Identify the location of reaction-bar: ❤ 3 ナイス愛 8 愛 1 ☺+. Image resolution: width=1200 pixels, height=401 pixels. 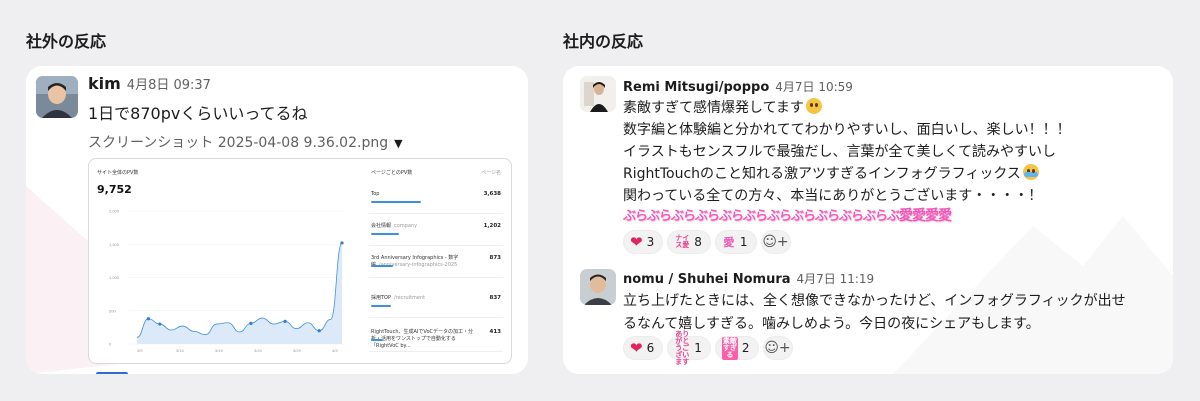
(707, 242).